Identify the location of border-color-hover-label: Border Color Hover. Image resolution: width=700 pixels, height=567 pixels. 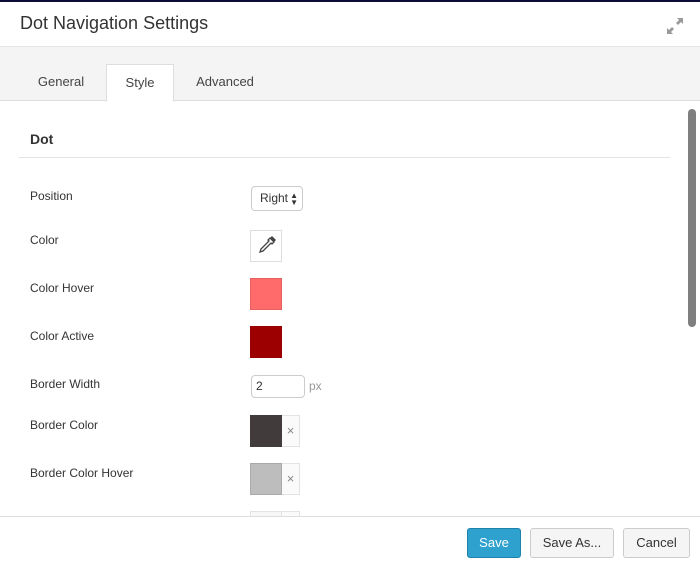
(82, 473).